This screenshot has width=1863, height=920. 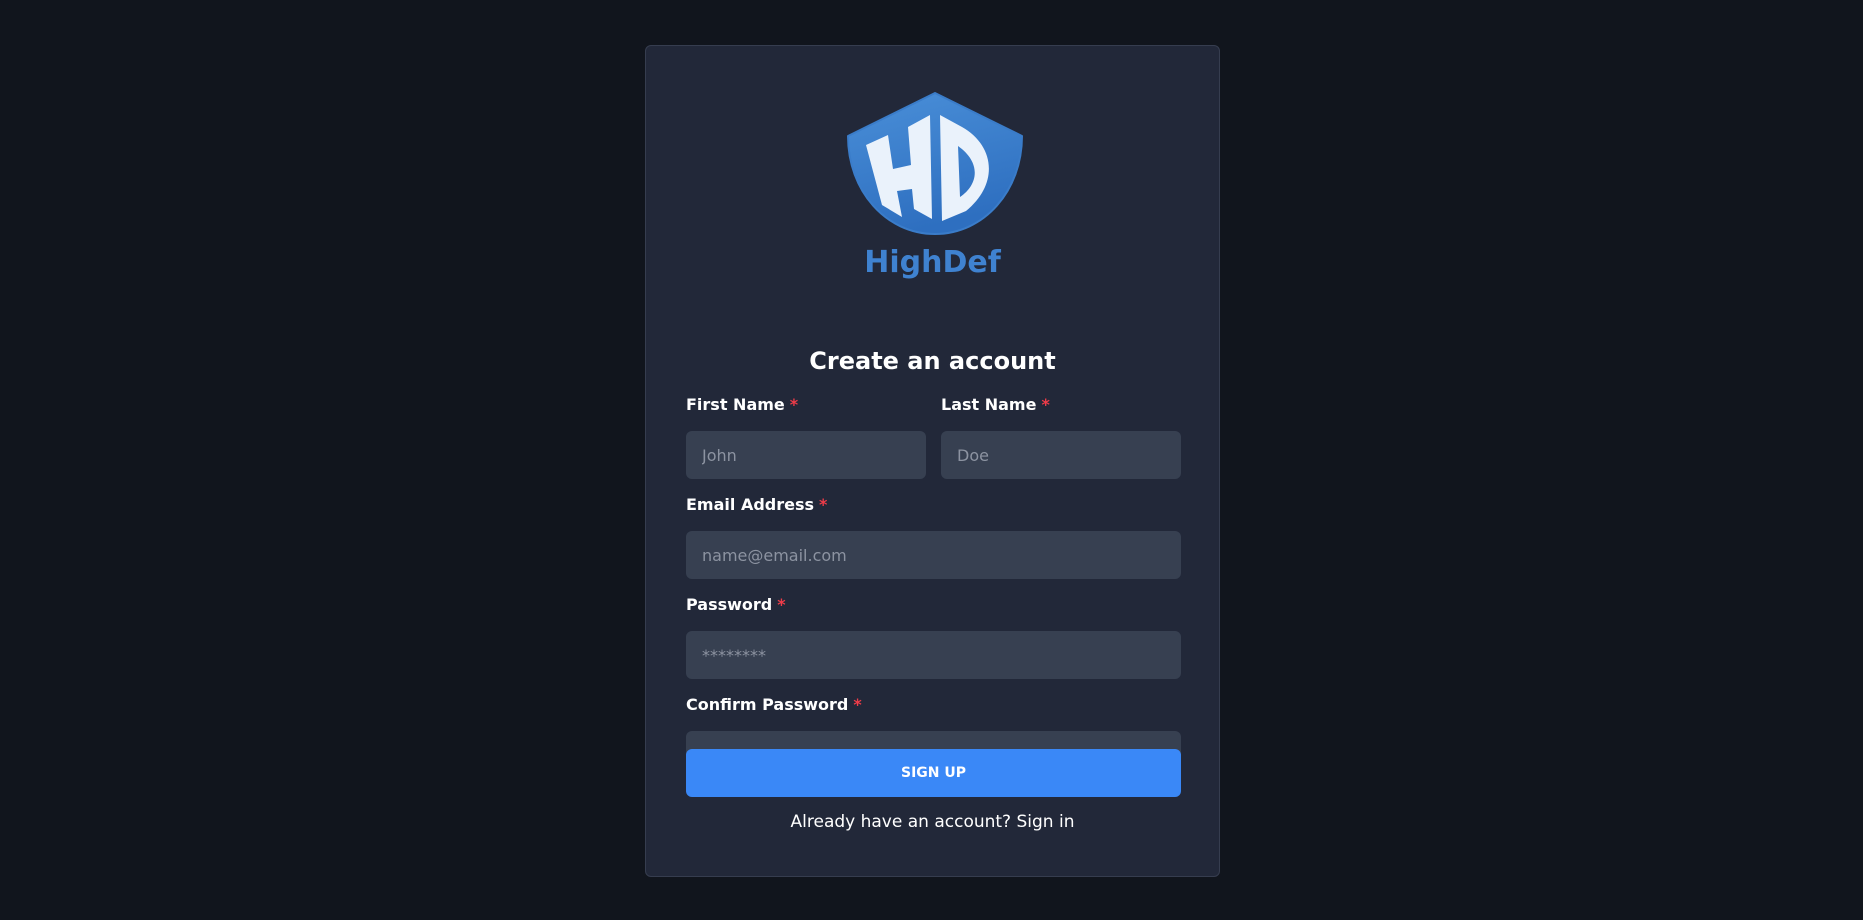 I want to click on last-name-label-text: Last Name, so click(x=989, y=404).